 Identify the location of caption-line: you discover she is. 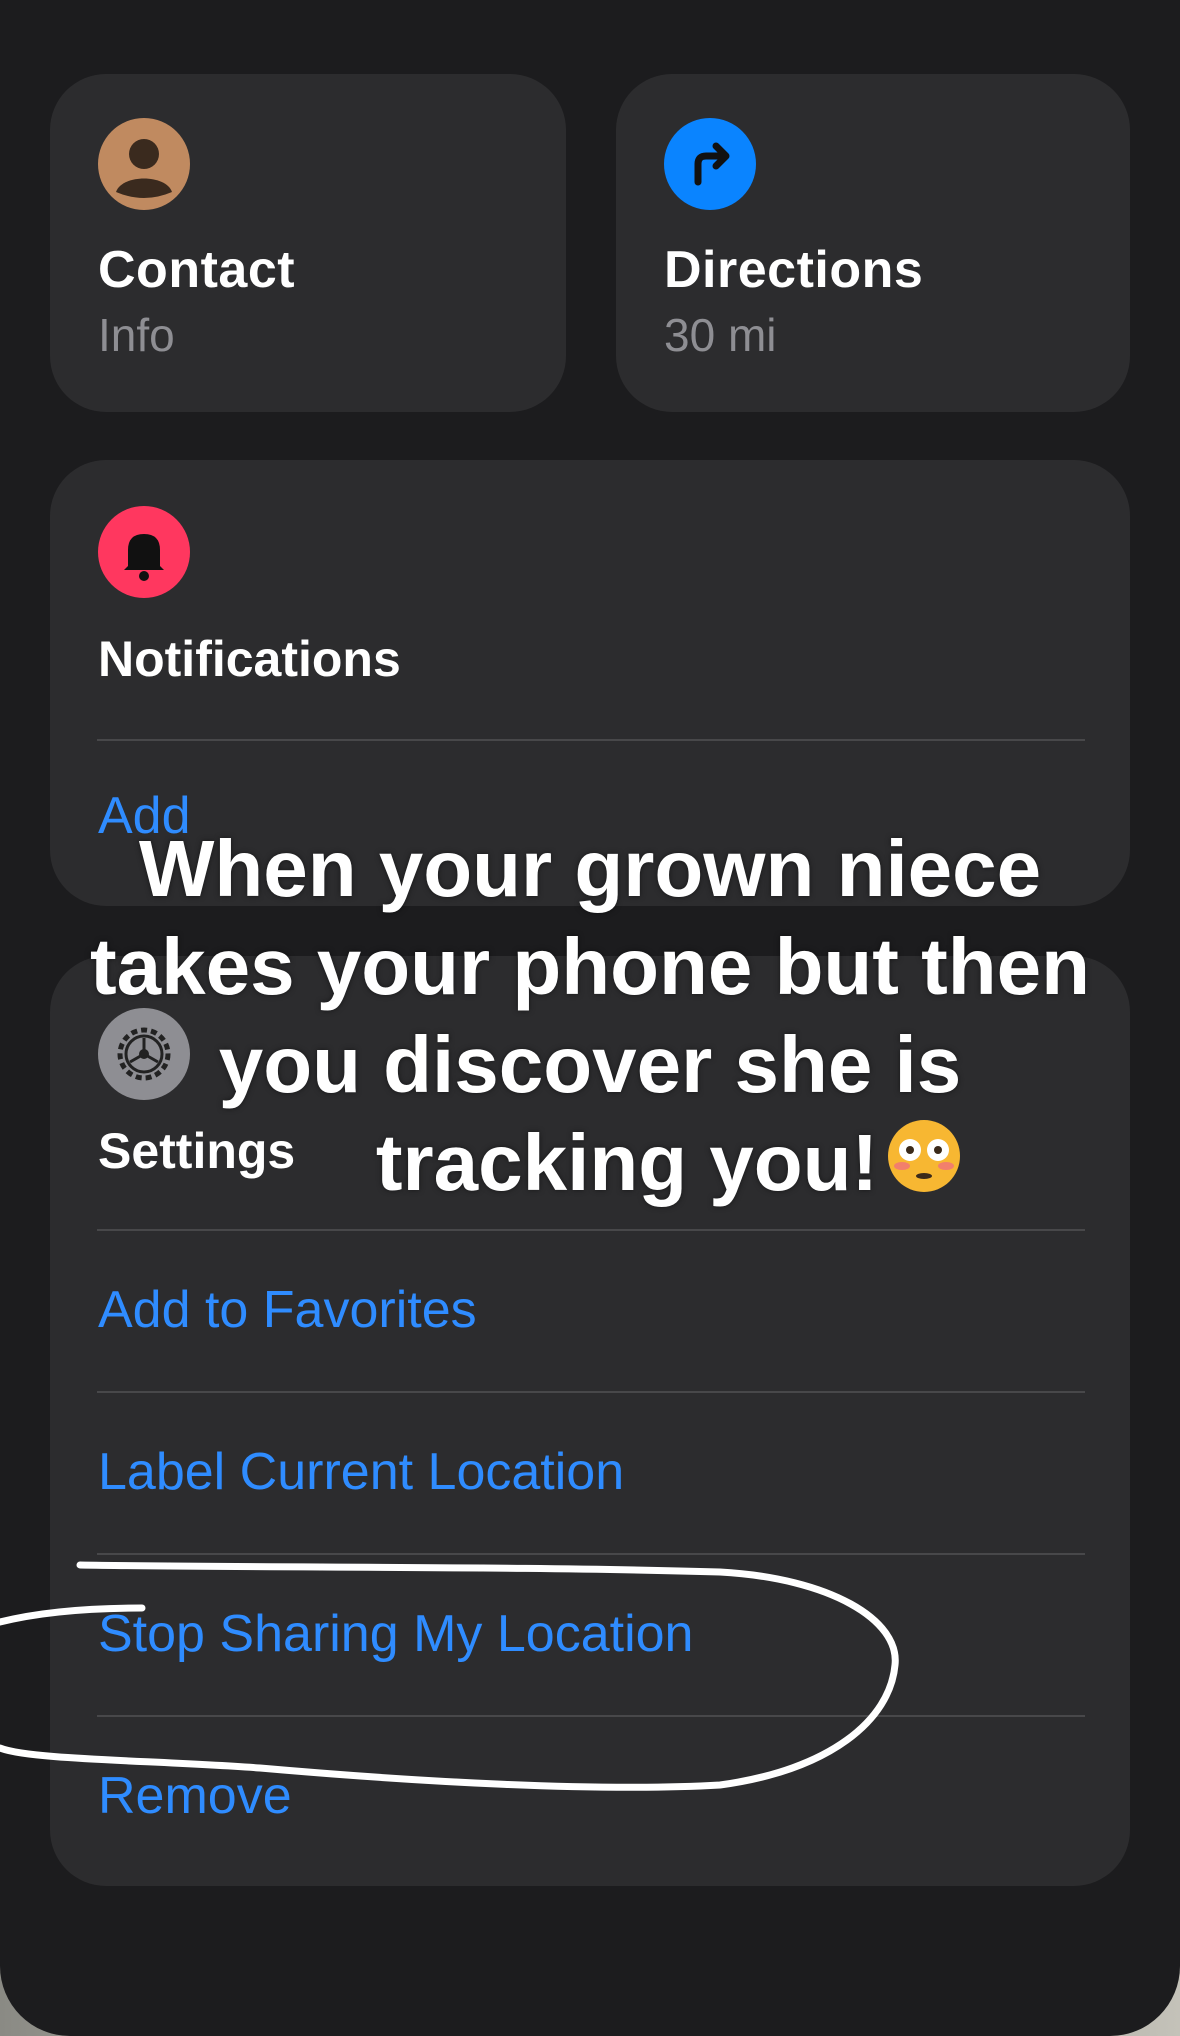
(590, 1064).